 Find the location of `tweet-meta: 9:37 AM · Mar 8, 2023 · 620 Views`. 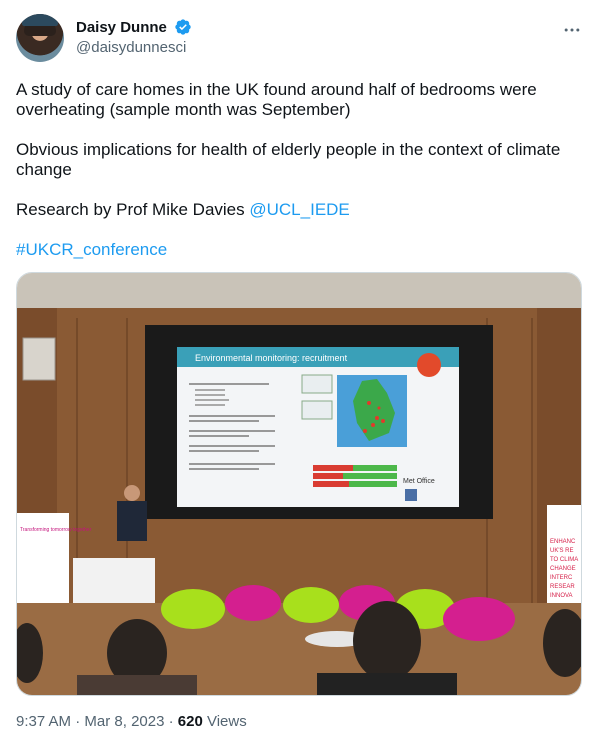

tweet-meta: 9:37 AM · Mar 8, 2023 · 620 Views is located at coordinates (131, 721).